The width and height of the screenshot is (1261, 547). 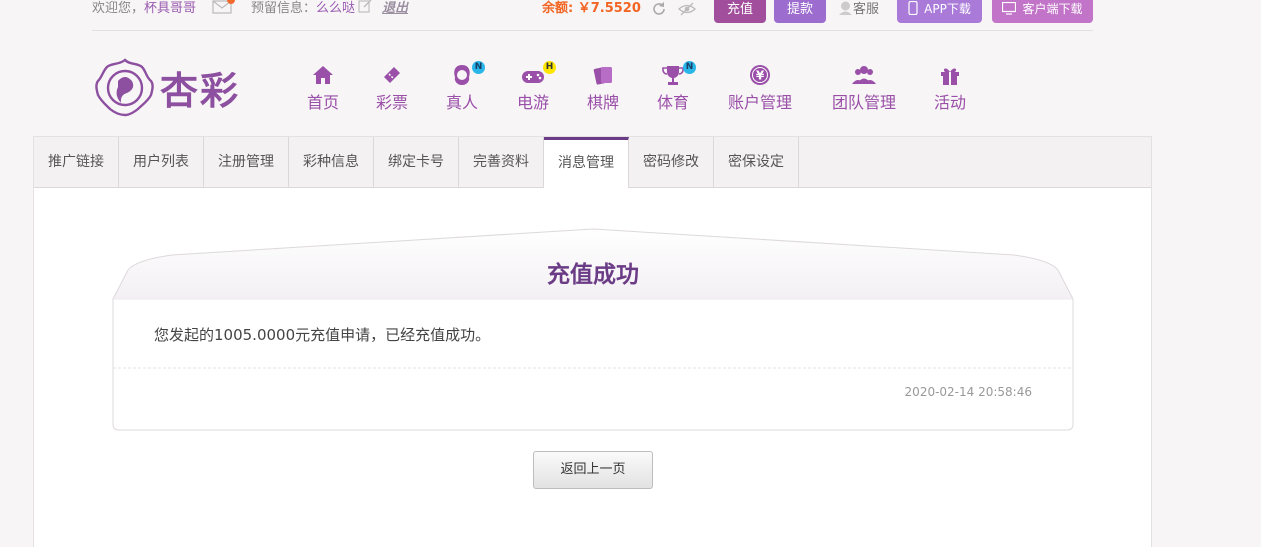 I want to click on logout-link: 退出, so click(x=395, y=8).